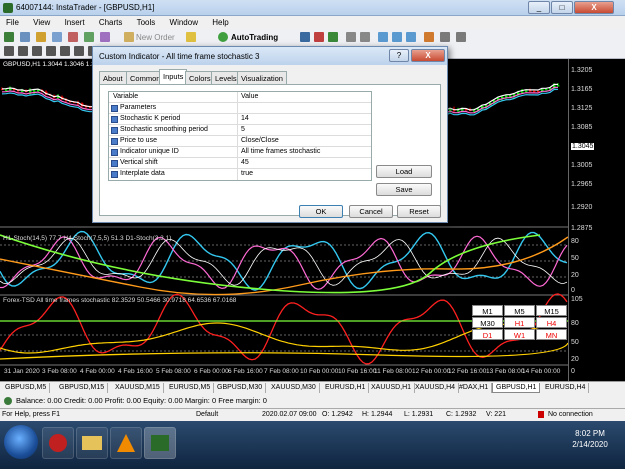 The image size is (625, 469). Describe the element at coordinates (351, 37) in the screenshot. I see `zoom-in-icon` at that location.